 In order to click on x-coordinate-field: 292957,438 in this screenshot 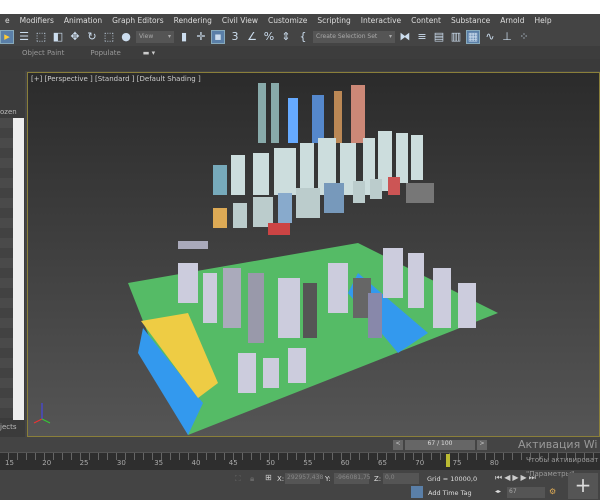, I will do `click(304, 478)`.